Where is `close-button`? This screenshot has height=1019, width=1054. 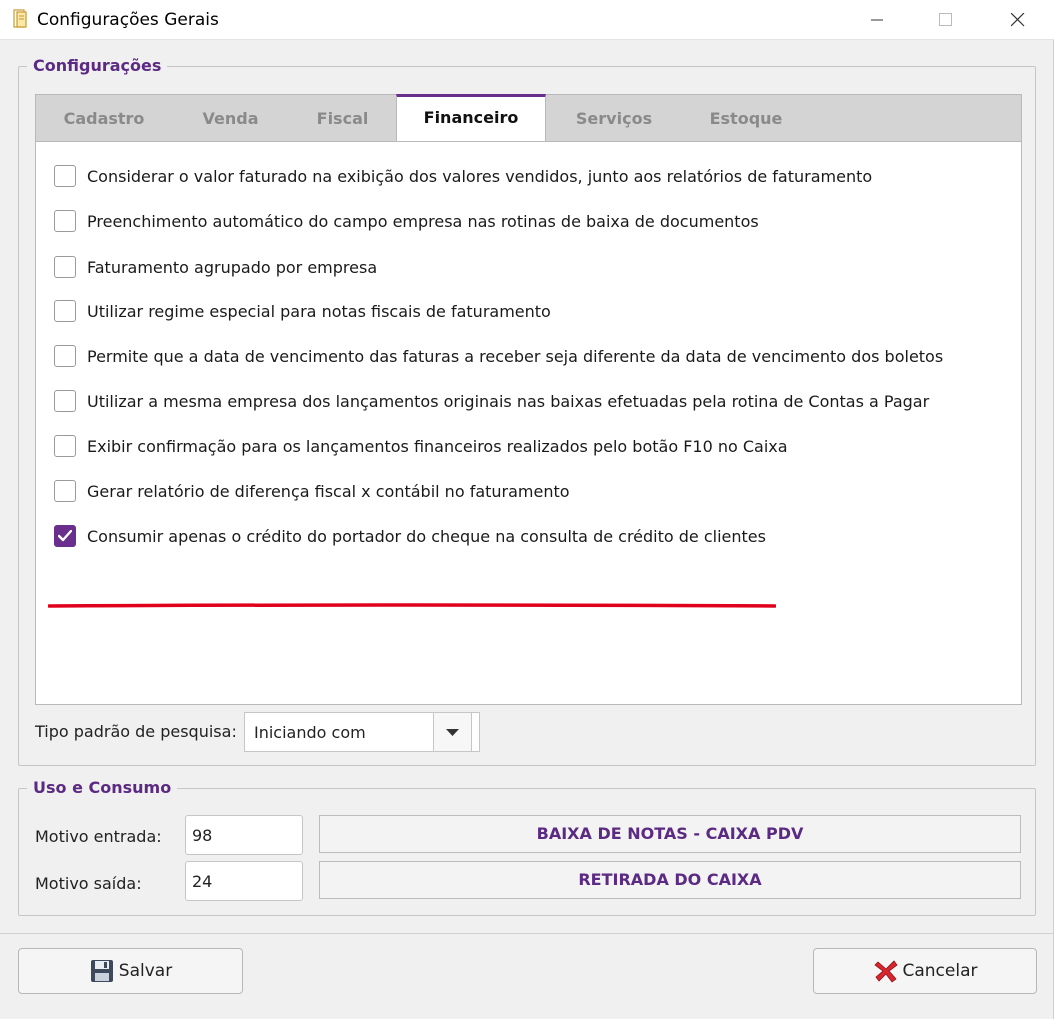 close-button is located at coordinates (1018, 20).